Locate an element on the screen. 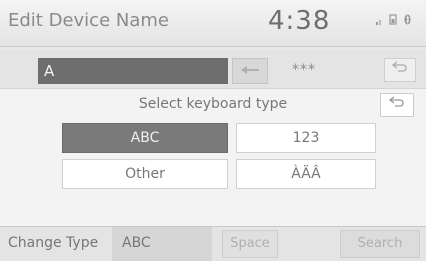 Image resolution: width=426 pixels, height=261 pixels. phone-battery-icon is located at coordinates (394, 21).